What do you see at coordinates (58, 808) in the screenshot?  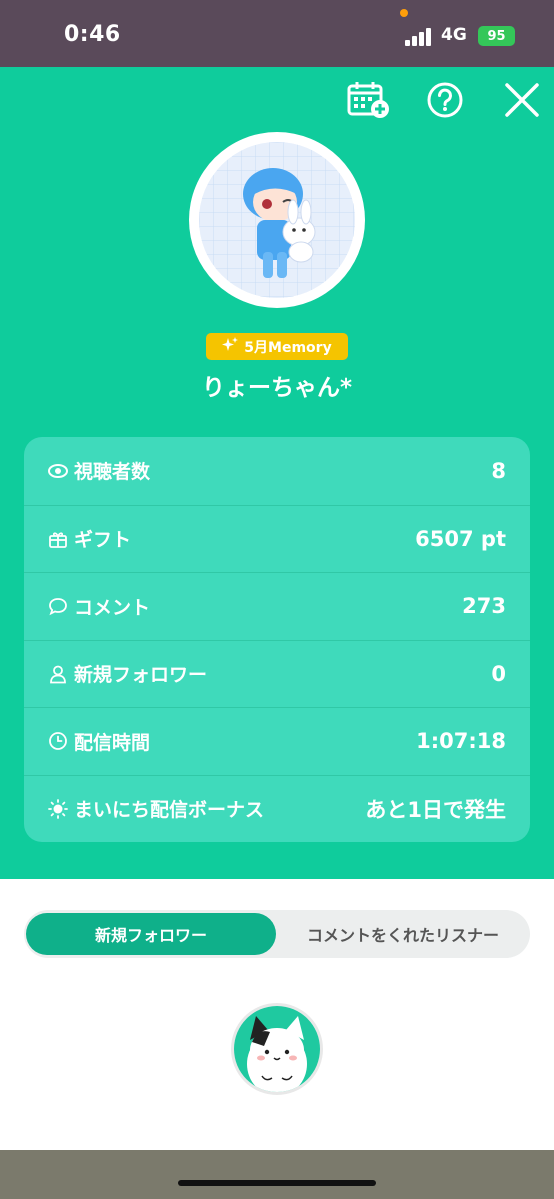 I see `sun-icon` at bounding box center [58, 808].